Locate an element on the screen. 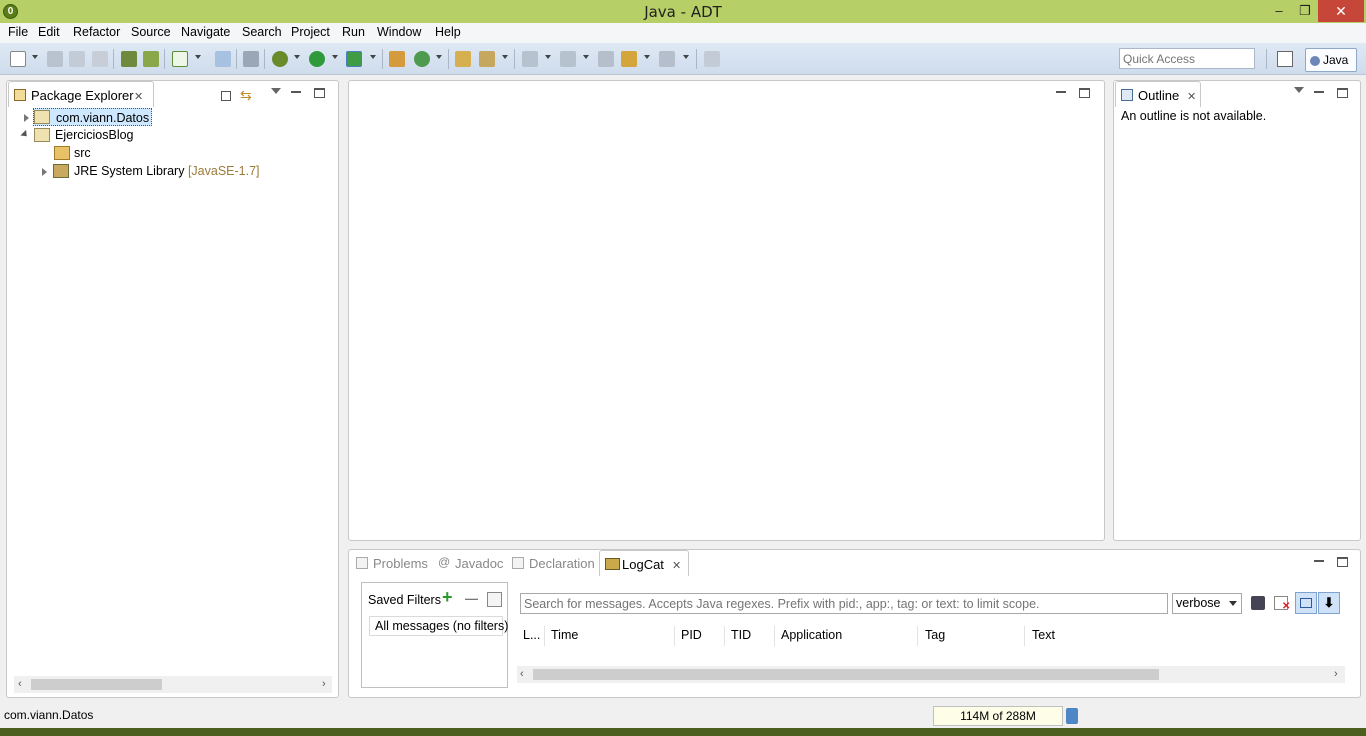 The image size is (1366, 736). column-text: Text is located at coordinates (1043, 635).